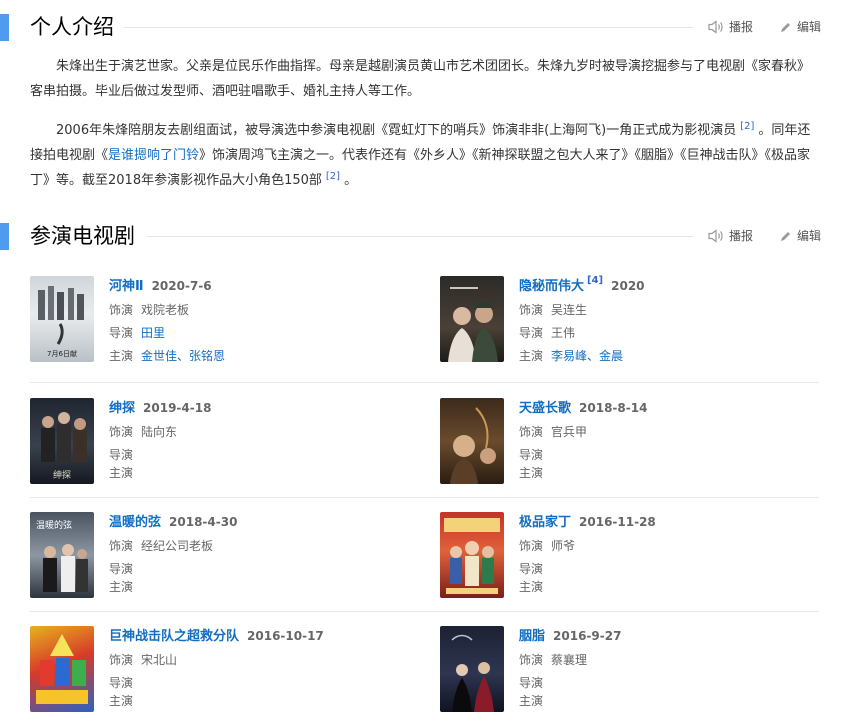 The width and height of the screenshot is (850, 726). Describe the element at coordinates (153, 333) in the screenshot. I see `director-link: 田里` at that location.